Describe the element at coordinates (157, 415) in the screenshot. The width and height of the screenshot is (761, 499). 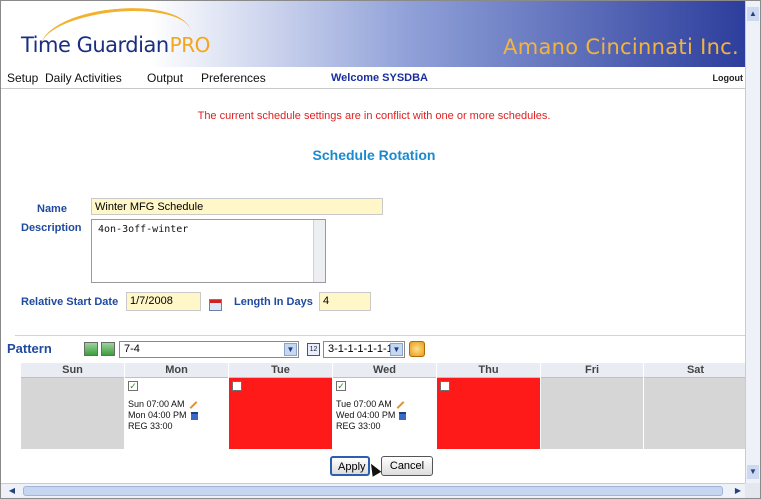
I see `shift-end: Mon 04:00 PM` at that location.